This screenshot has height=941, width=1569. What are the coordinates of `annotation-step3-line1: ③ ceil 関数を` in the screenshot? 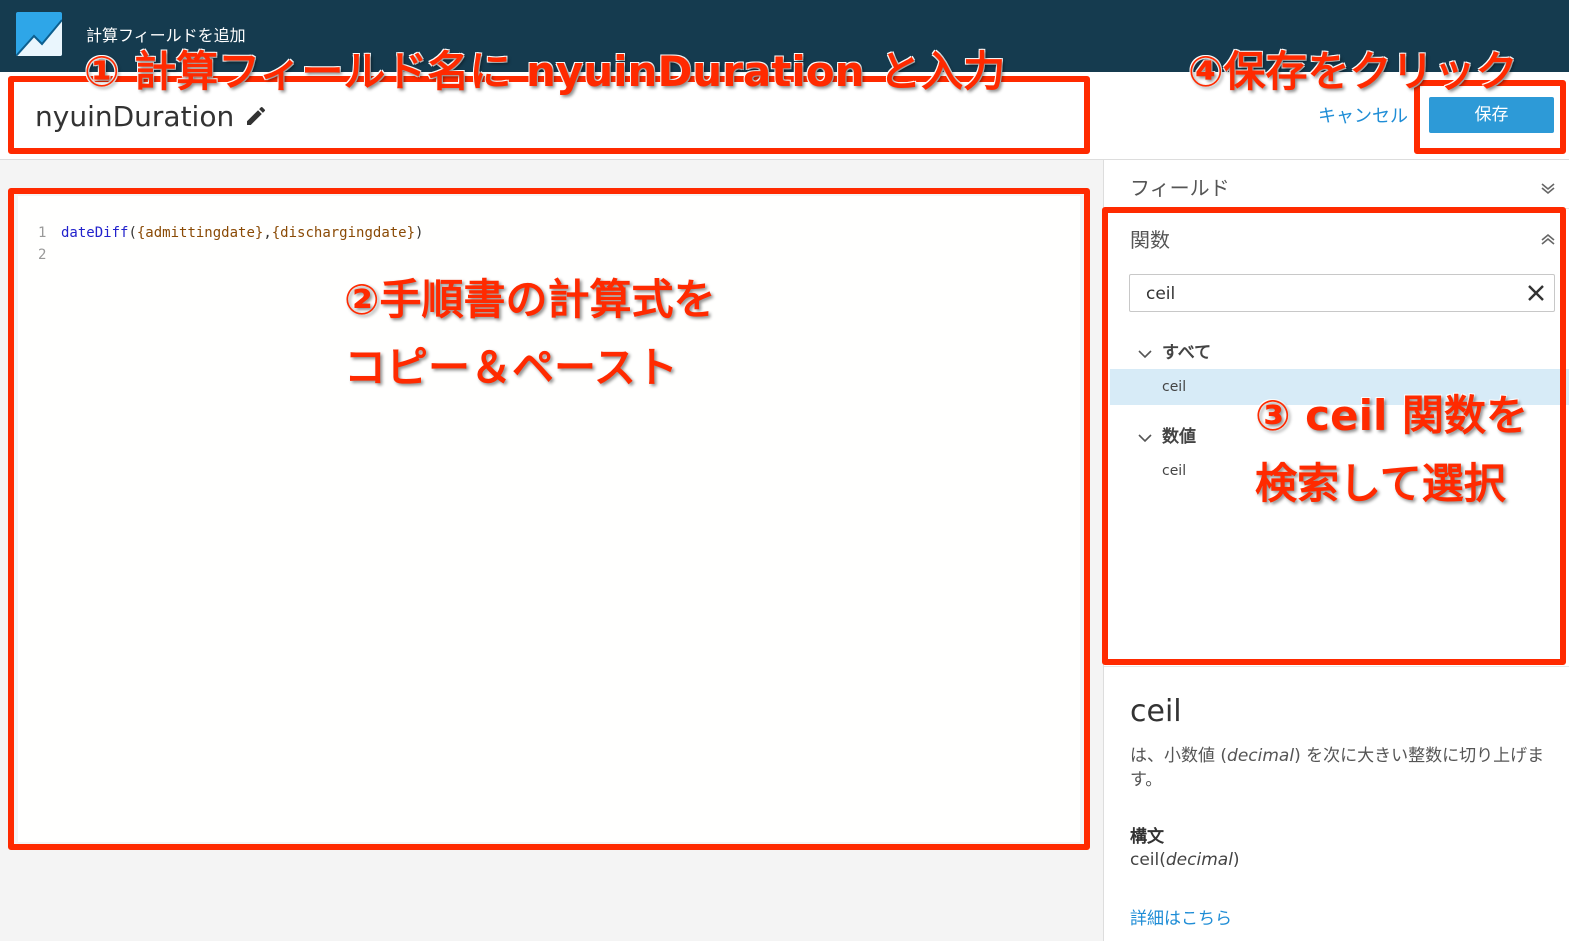 It's located at (1391, 415).